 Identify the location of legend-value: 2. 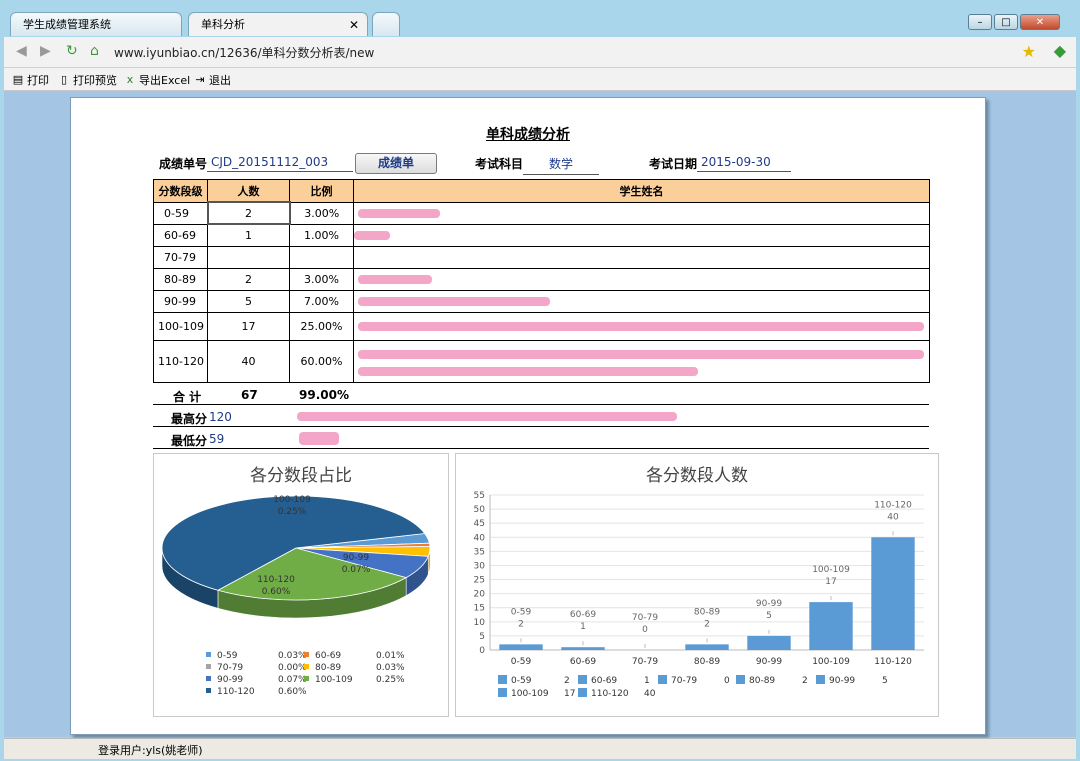
(567, 681).